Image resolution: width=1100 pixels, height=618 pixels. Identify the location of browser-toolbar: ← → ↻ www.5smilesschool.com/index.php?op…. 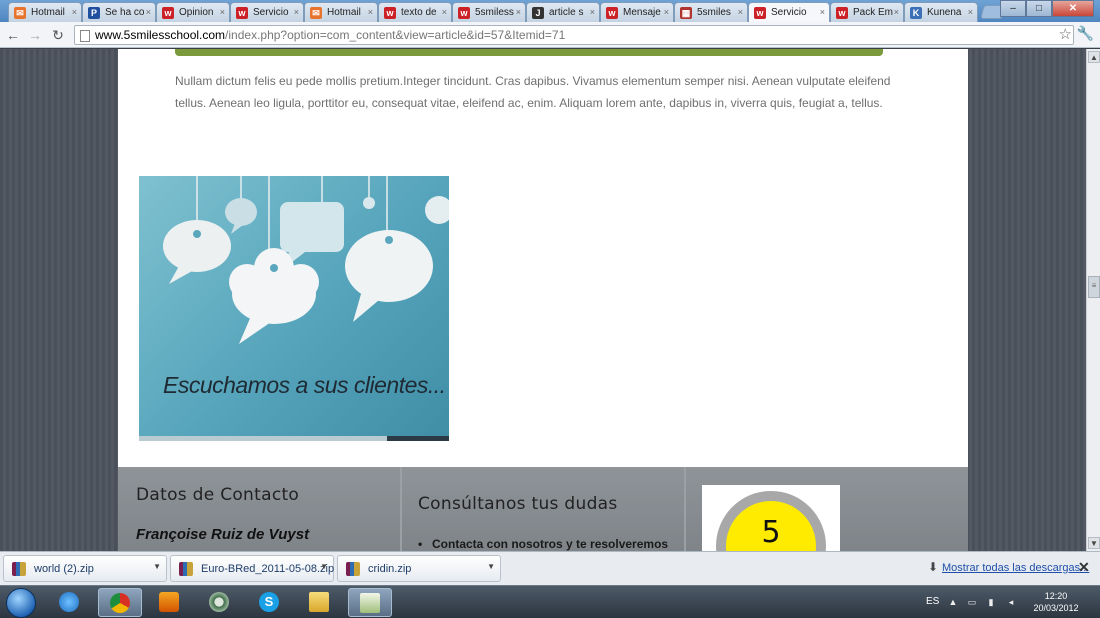
(550, 35).